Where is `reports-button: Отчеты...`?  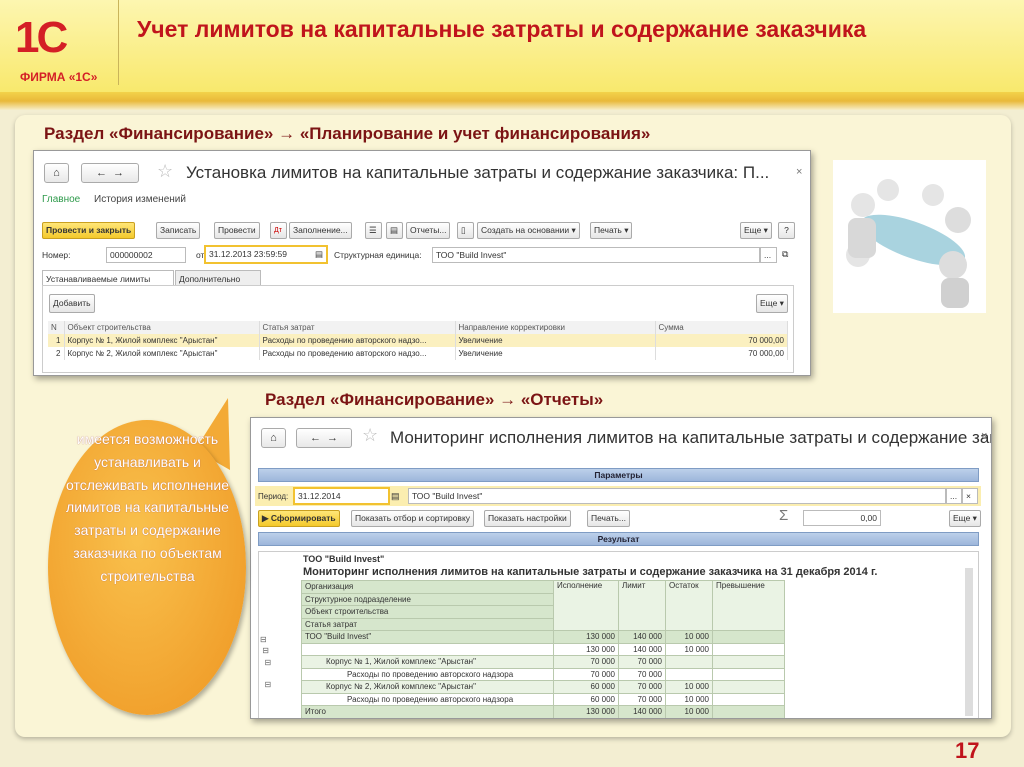
reports-button: Отчеты... is located at coordinates (428, 230).